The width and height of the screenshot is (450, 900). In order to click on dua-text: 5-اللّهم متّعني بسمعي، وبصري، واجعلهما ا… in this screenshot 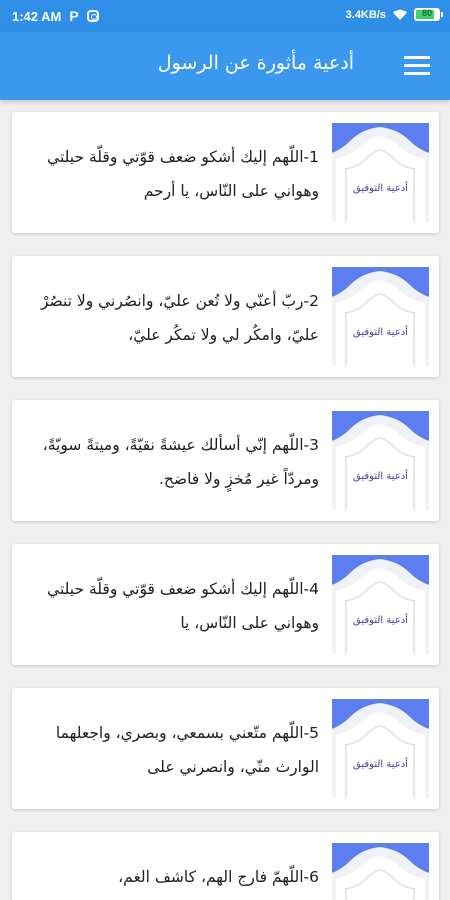, I will do `click(187, 750)`.